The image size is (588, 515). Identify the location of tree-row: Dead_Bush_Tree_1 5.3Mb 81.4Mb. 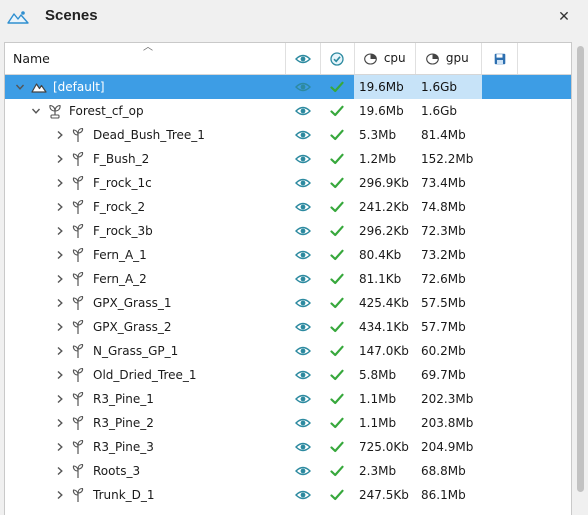
(288, 135).